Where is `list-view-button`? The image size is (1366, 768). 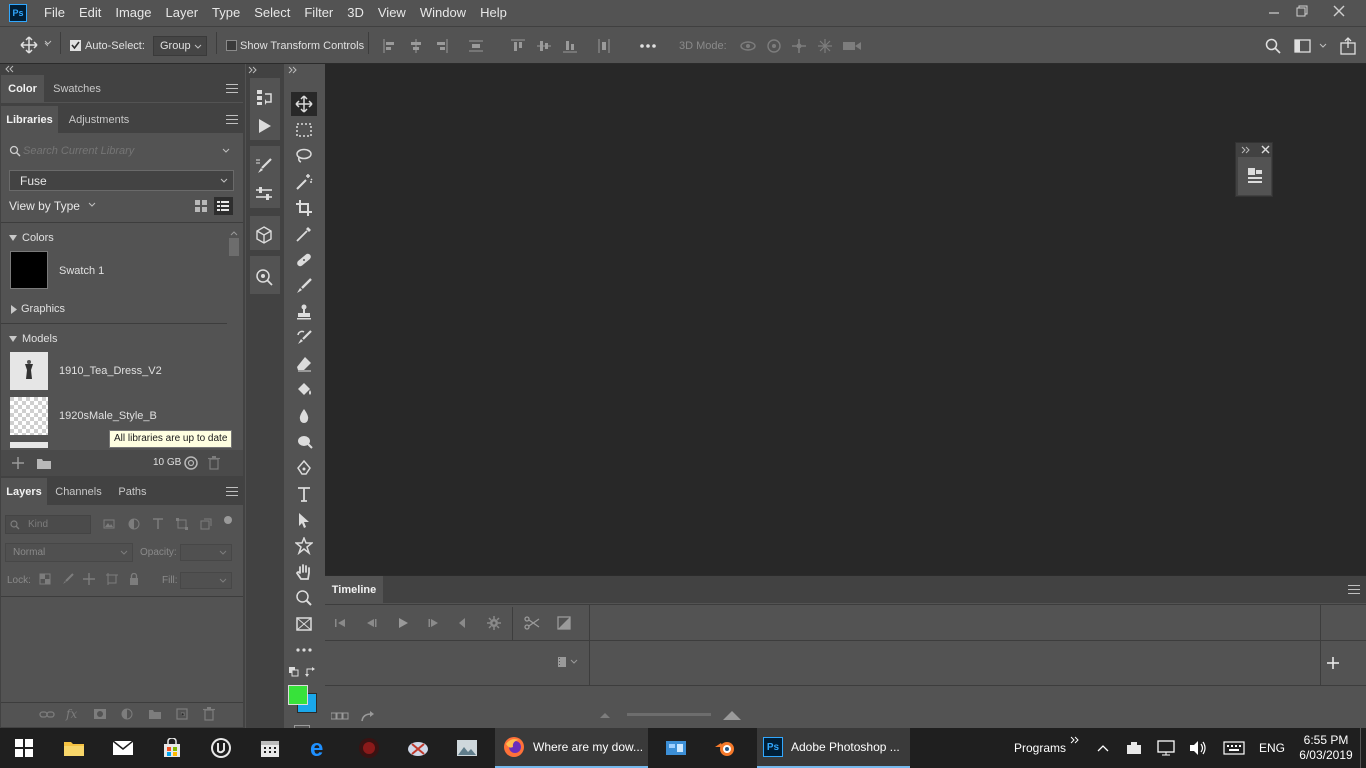 list-view-button is located at coordinates (223, 206).